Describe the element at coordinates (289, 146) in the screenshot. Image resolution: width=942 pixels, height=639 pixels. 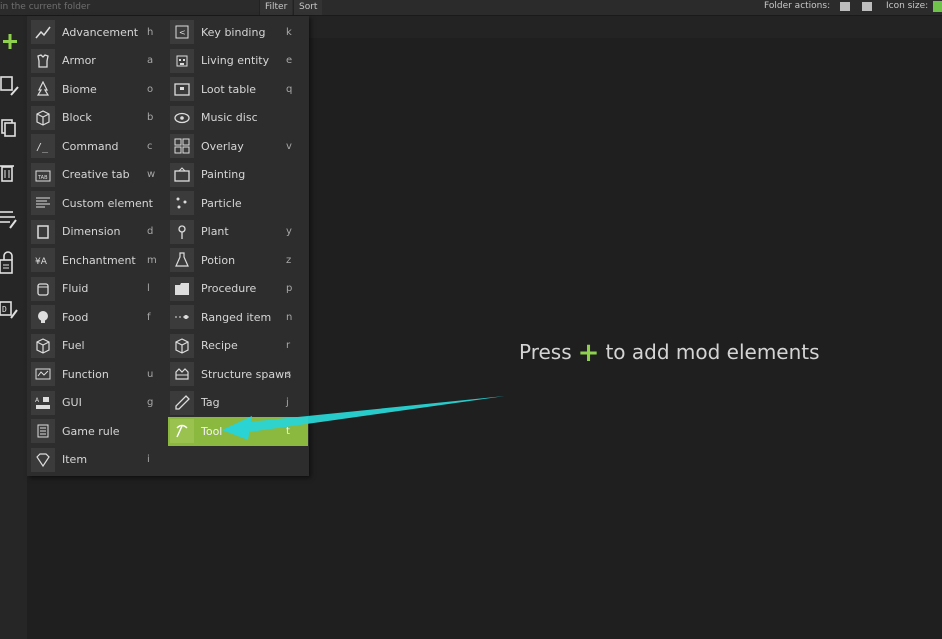
I see `menu-item-shortcut: v` at that location.